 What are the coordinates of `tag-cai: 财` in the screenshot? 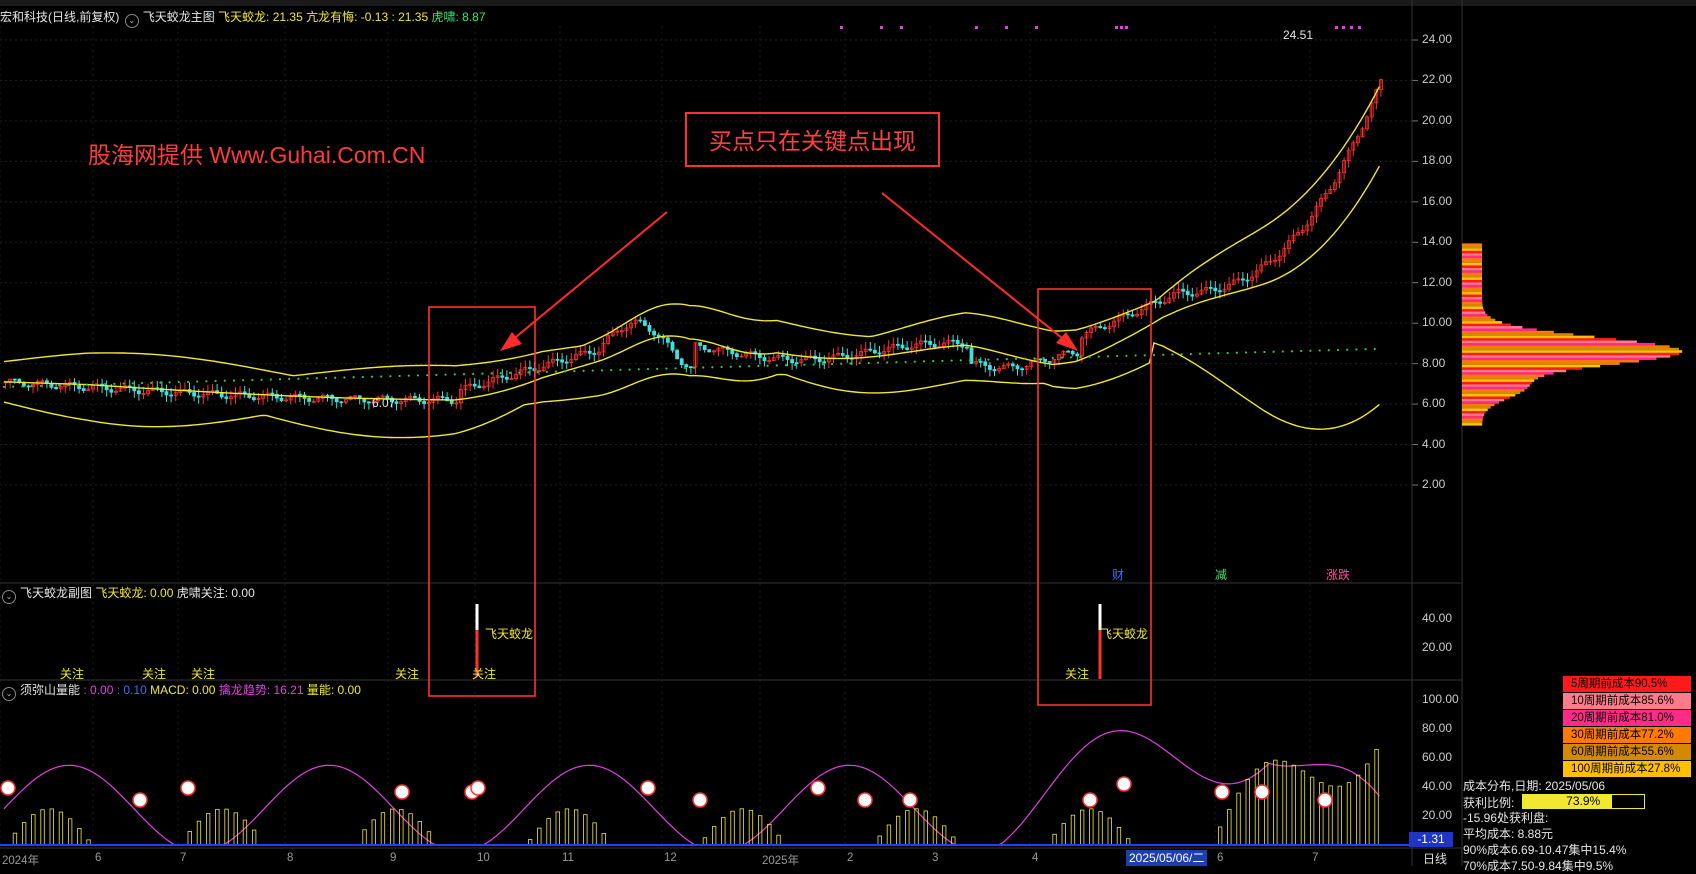 It's located at (1118, 574).